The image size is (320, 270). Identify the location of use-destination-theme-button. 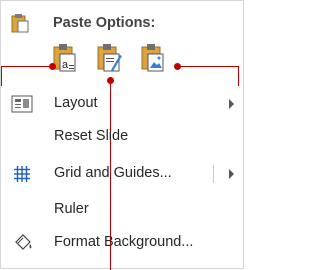
(109, 58).